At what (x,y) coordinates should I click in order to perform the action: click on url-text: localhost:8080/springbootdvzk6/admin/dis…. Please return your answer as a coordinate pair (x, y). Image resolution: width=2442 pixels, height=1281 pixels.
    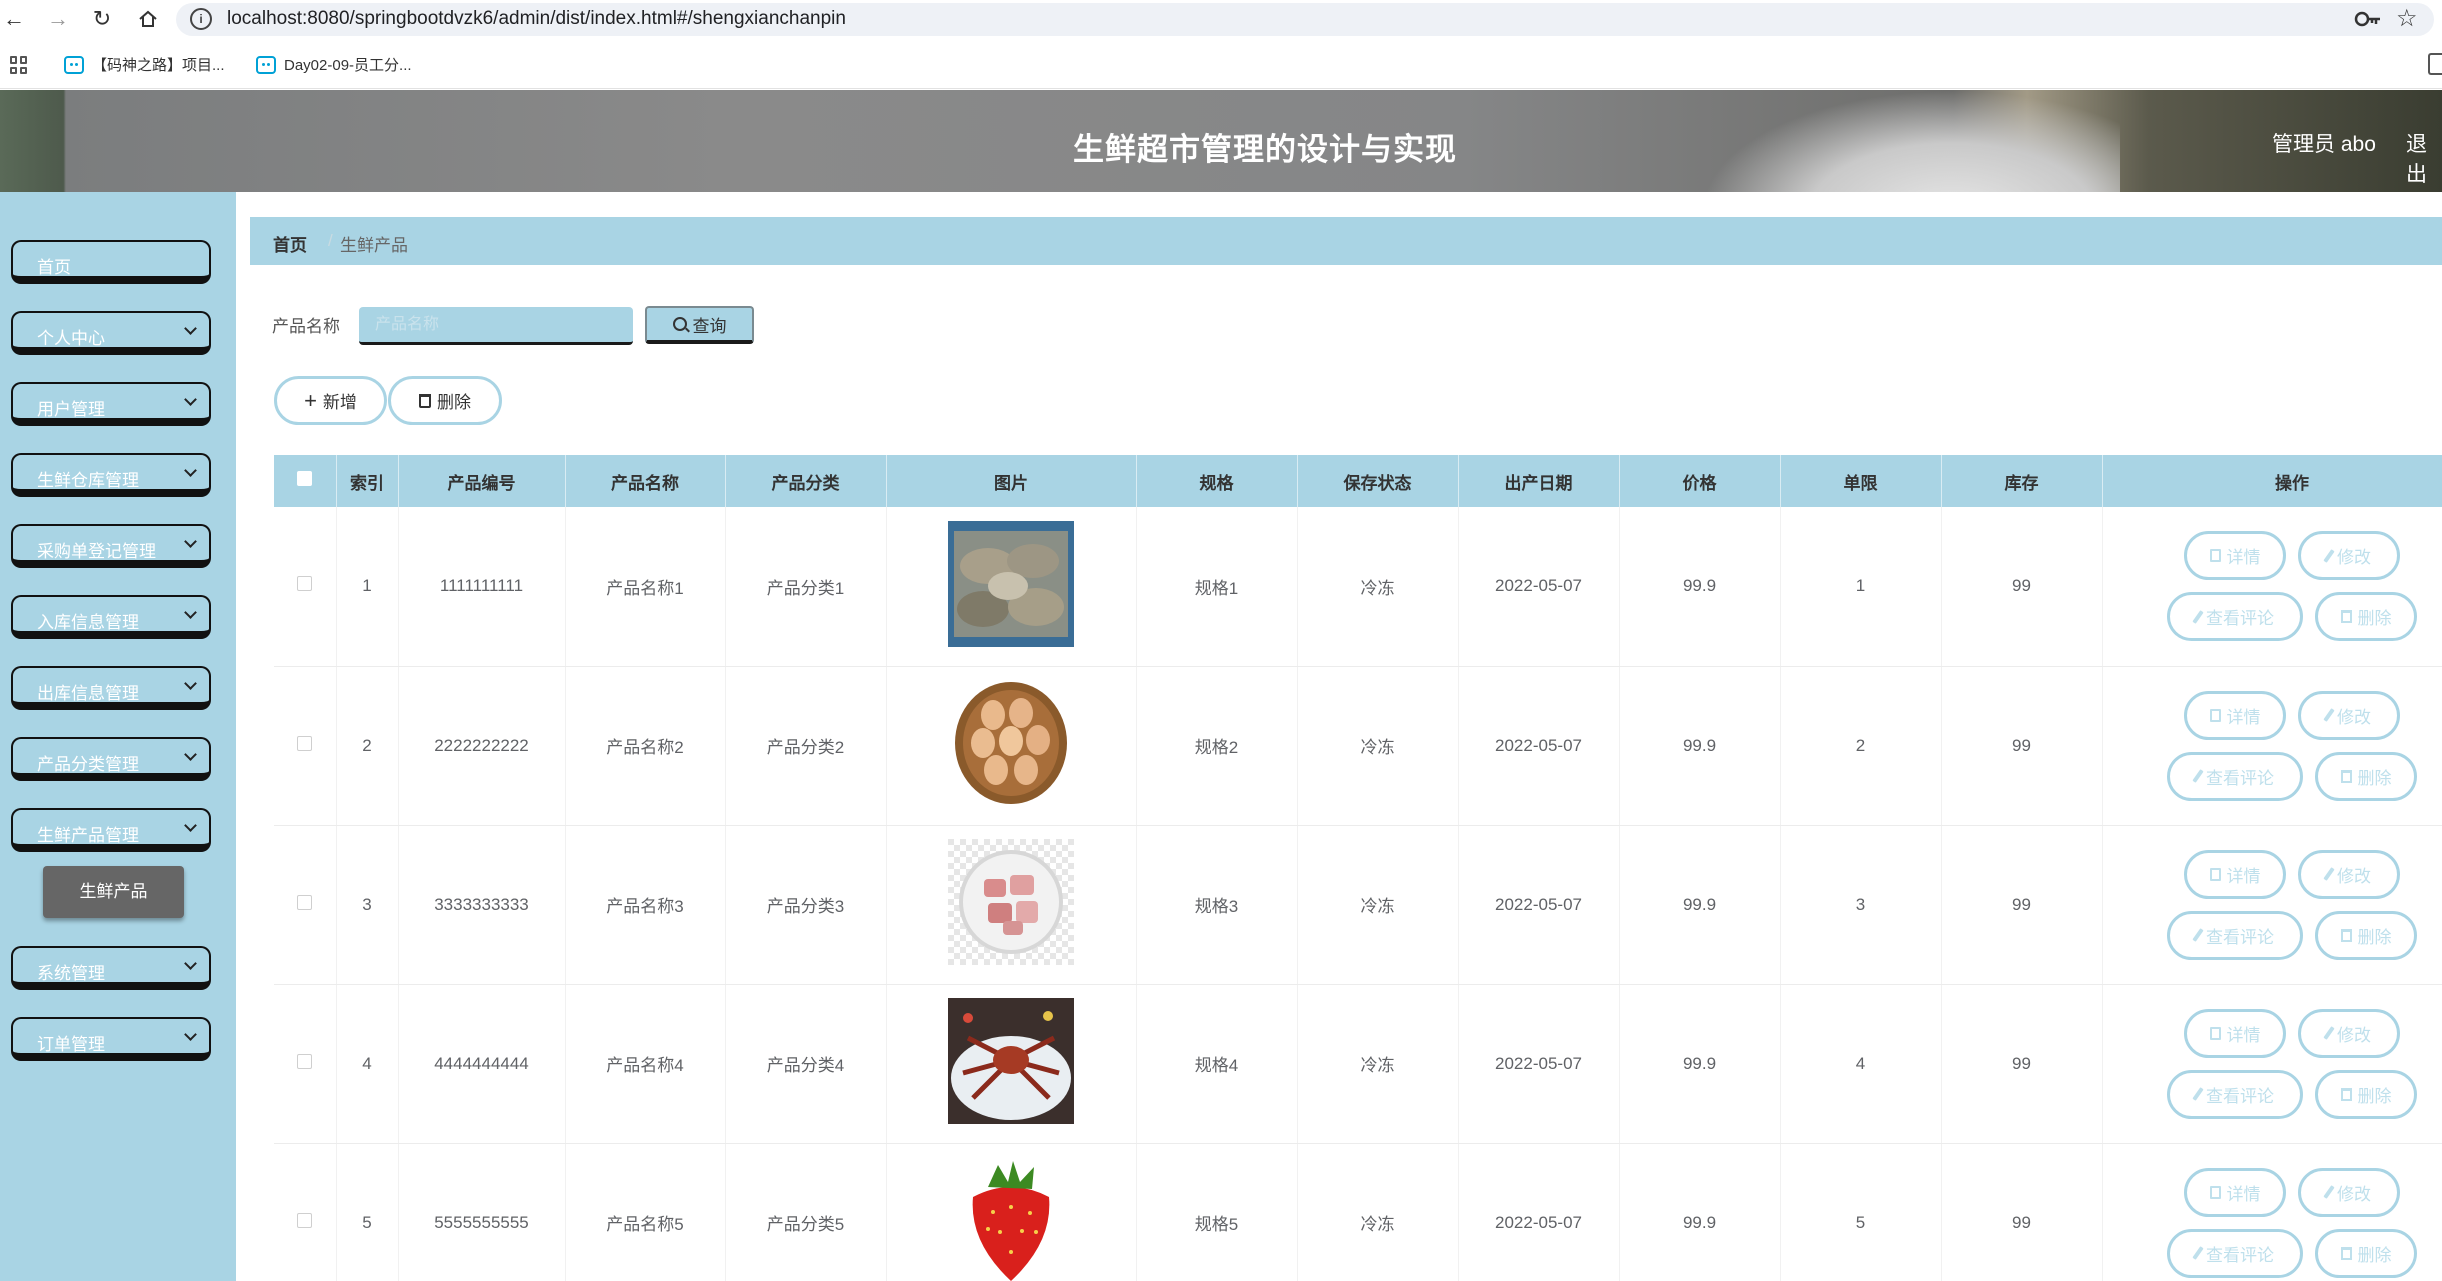
    Looking at the image, I should click on (536, 19).